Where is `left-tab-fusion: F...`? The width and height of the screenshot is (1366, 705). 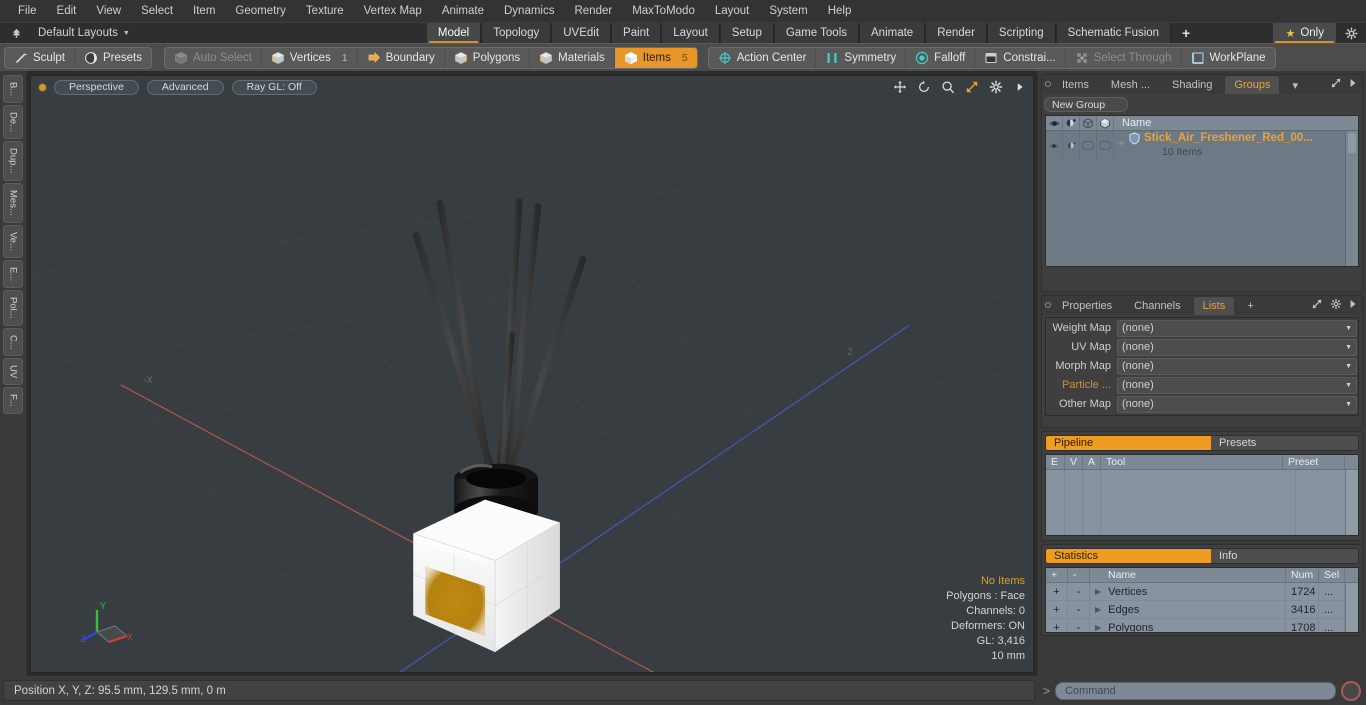 left-tab-fusion: F... is located at coordinates (13, 401).